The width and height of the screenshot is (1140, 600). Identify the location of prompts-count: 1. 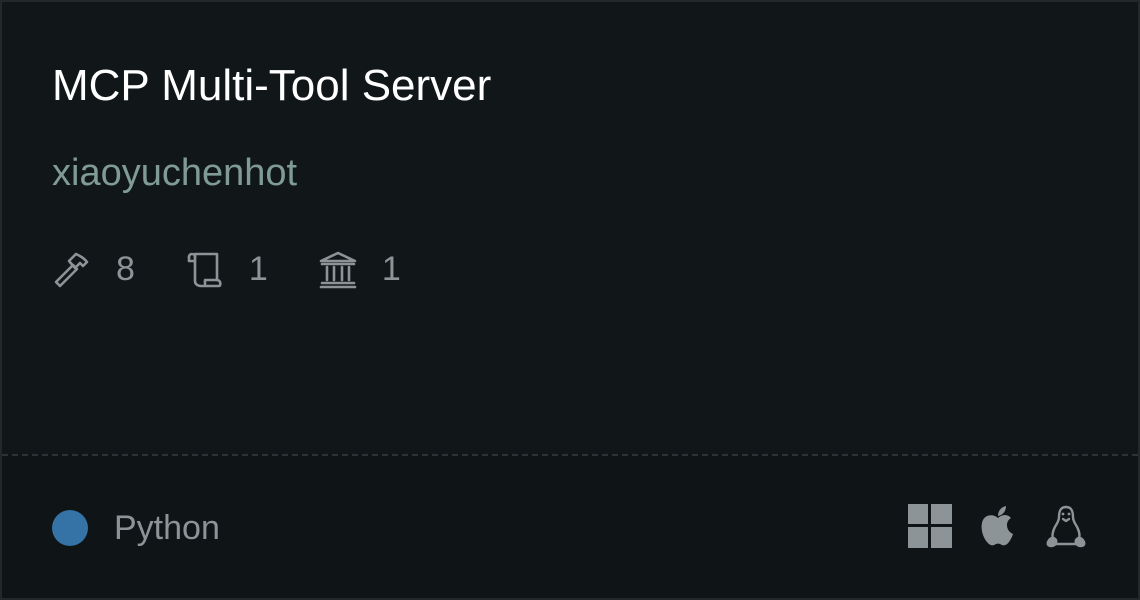
(258, 269).